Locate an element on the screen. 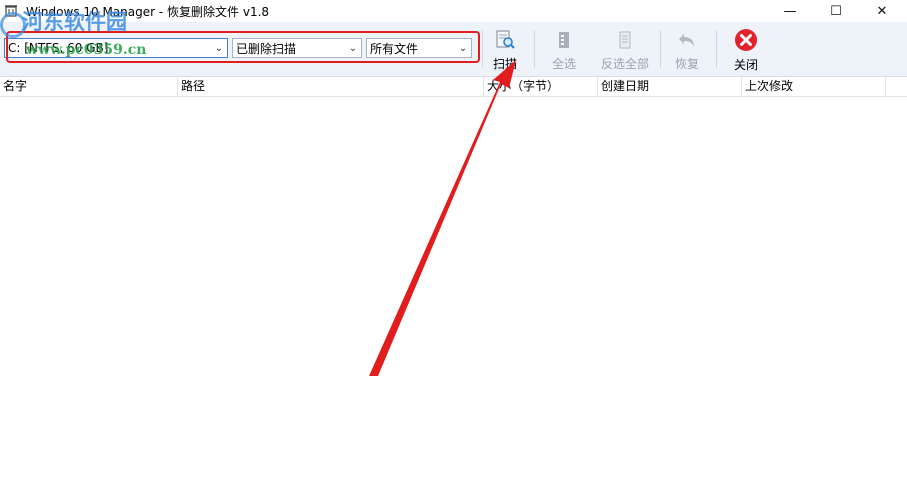 The width and height of the screenshot is (907, 499). column-header-size: 大小（字节） is located at coordinates (541, 86).